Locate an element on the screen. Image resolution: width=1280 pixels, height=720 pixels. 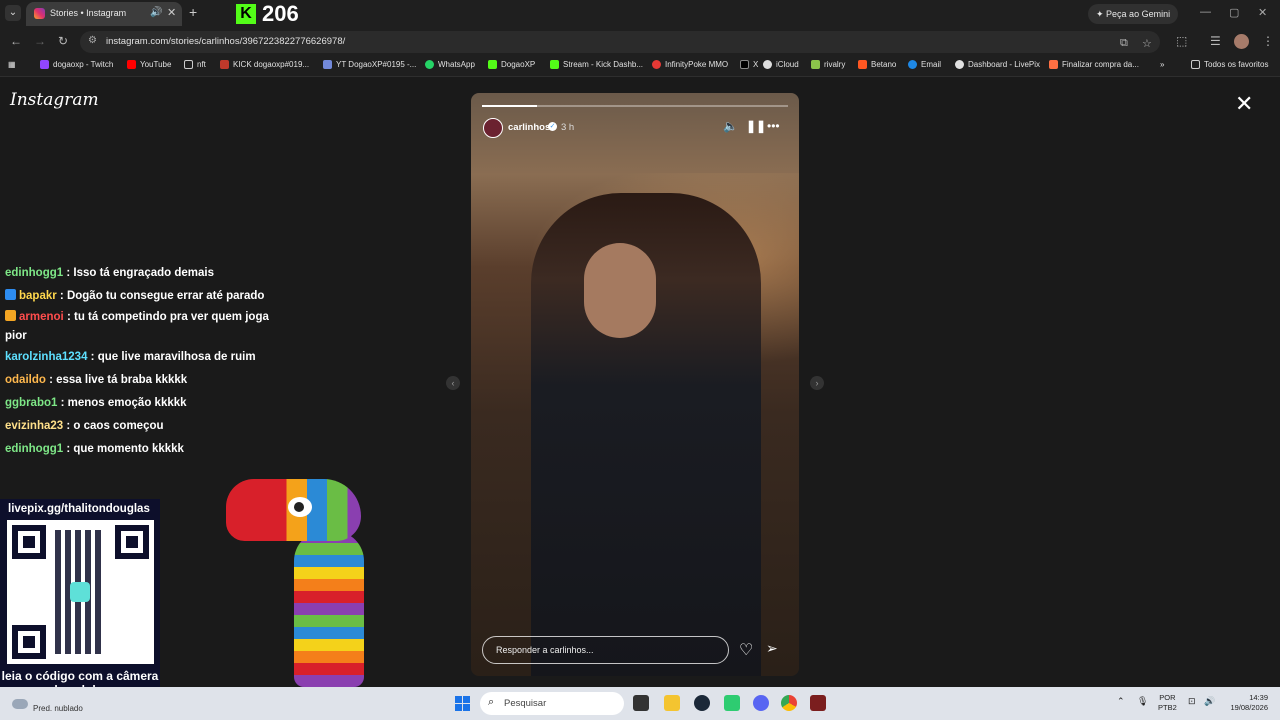
lang-line-1: POR is located at coordinates (1167, 697).